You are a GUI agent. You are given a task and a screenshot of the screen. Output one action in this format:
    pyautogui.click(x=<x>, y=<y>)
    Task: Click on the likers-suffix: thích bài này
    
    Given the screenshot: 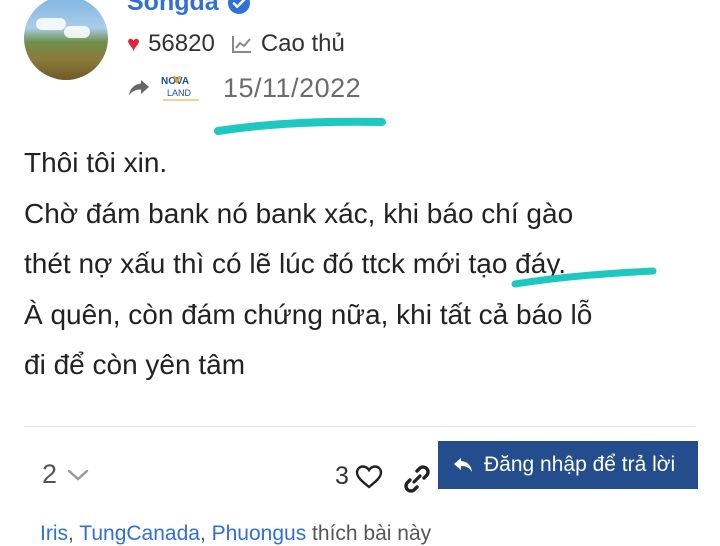 What is the action you would take?
    pyautogui.click(x=369, y=533)
    